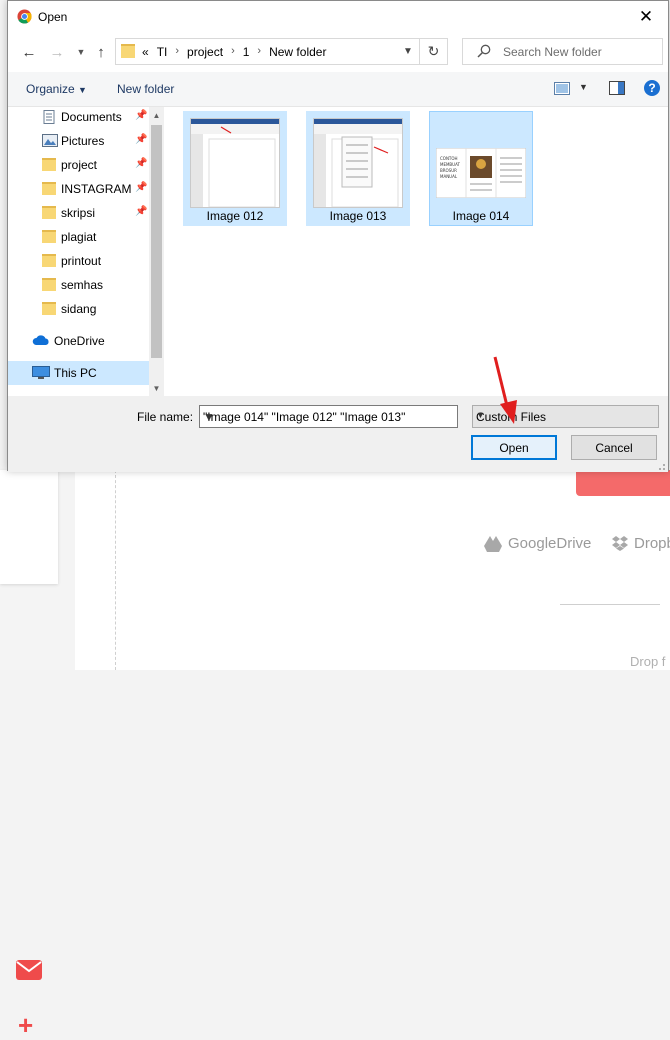 The width and height of the screenshot is (670, 1040). Describe the element at coordinates (165, 417) in the screenshot. I see `file-name-caption: File name:` at that location.